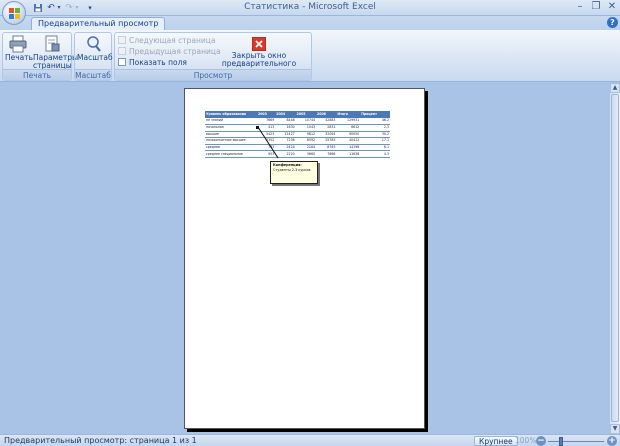 This screenshot has width=620, height=446. What do you see at coordinates (231, 141) in the screenshot?
I see `table-cell: незаконченное высшее` at bounding box center [231, 141].